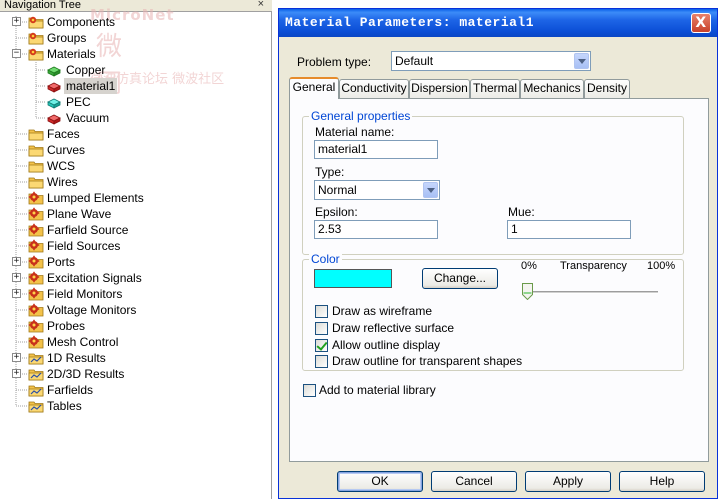 This screenshot has height=502, width=718. What do you see at coordinates (380, 481) in the screenshot?
I see `ok-button: OK` at bounding box center [380, 481].